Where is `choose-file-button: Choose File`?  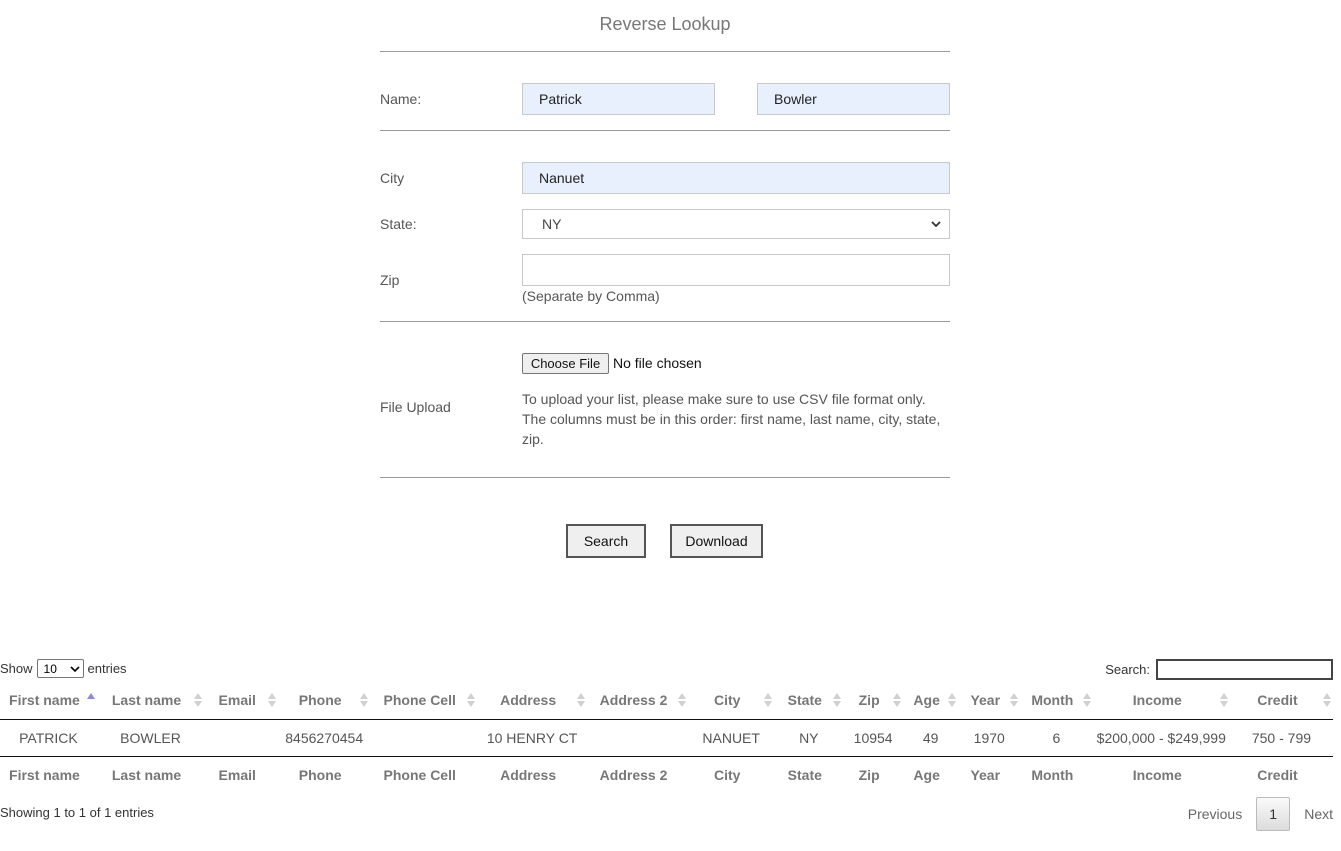
choose-file-button: Choose File is located at coordinates (565, 363).